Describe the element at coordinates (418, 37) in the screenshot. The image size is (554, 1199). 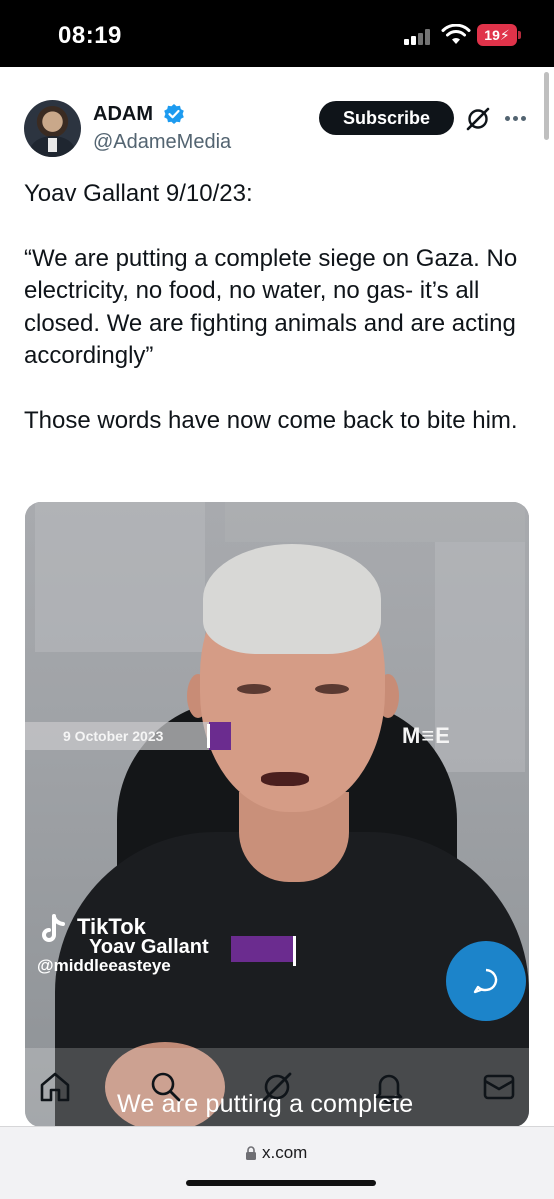
I see `cellular-signal-icon` at that location.